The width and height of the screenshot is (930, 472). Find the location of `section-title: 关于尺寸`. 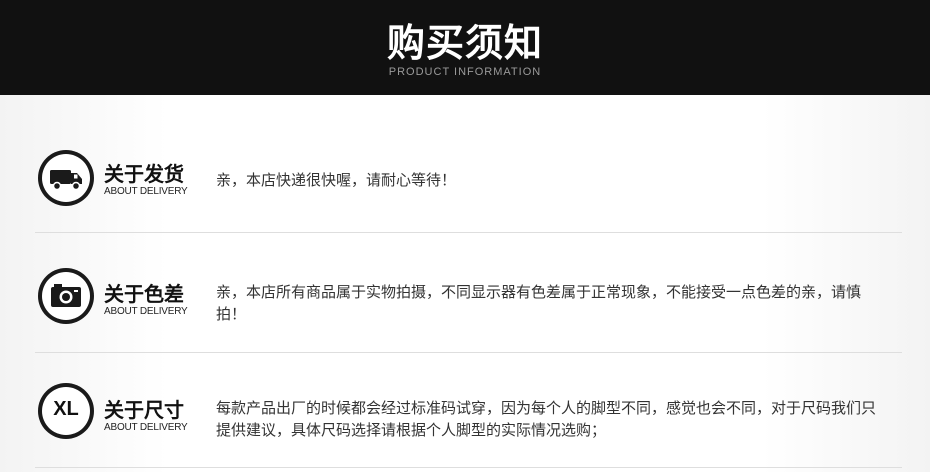

section-title: 关于尺寸 is located at coordinates (144, 410).